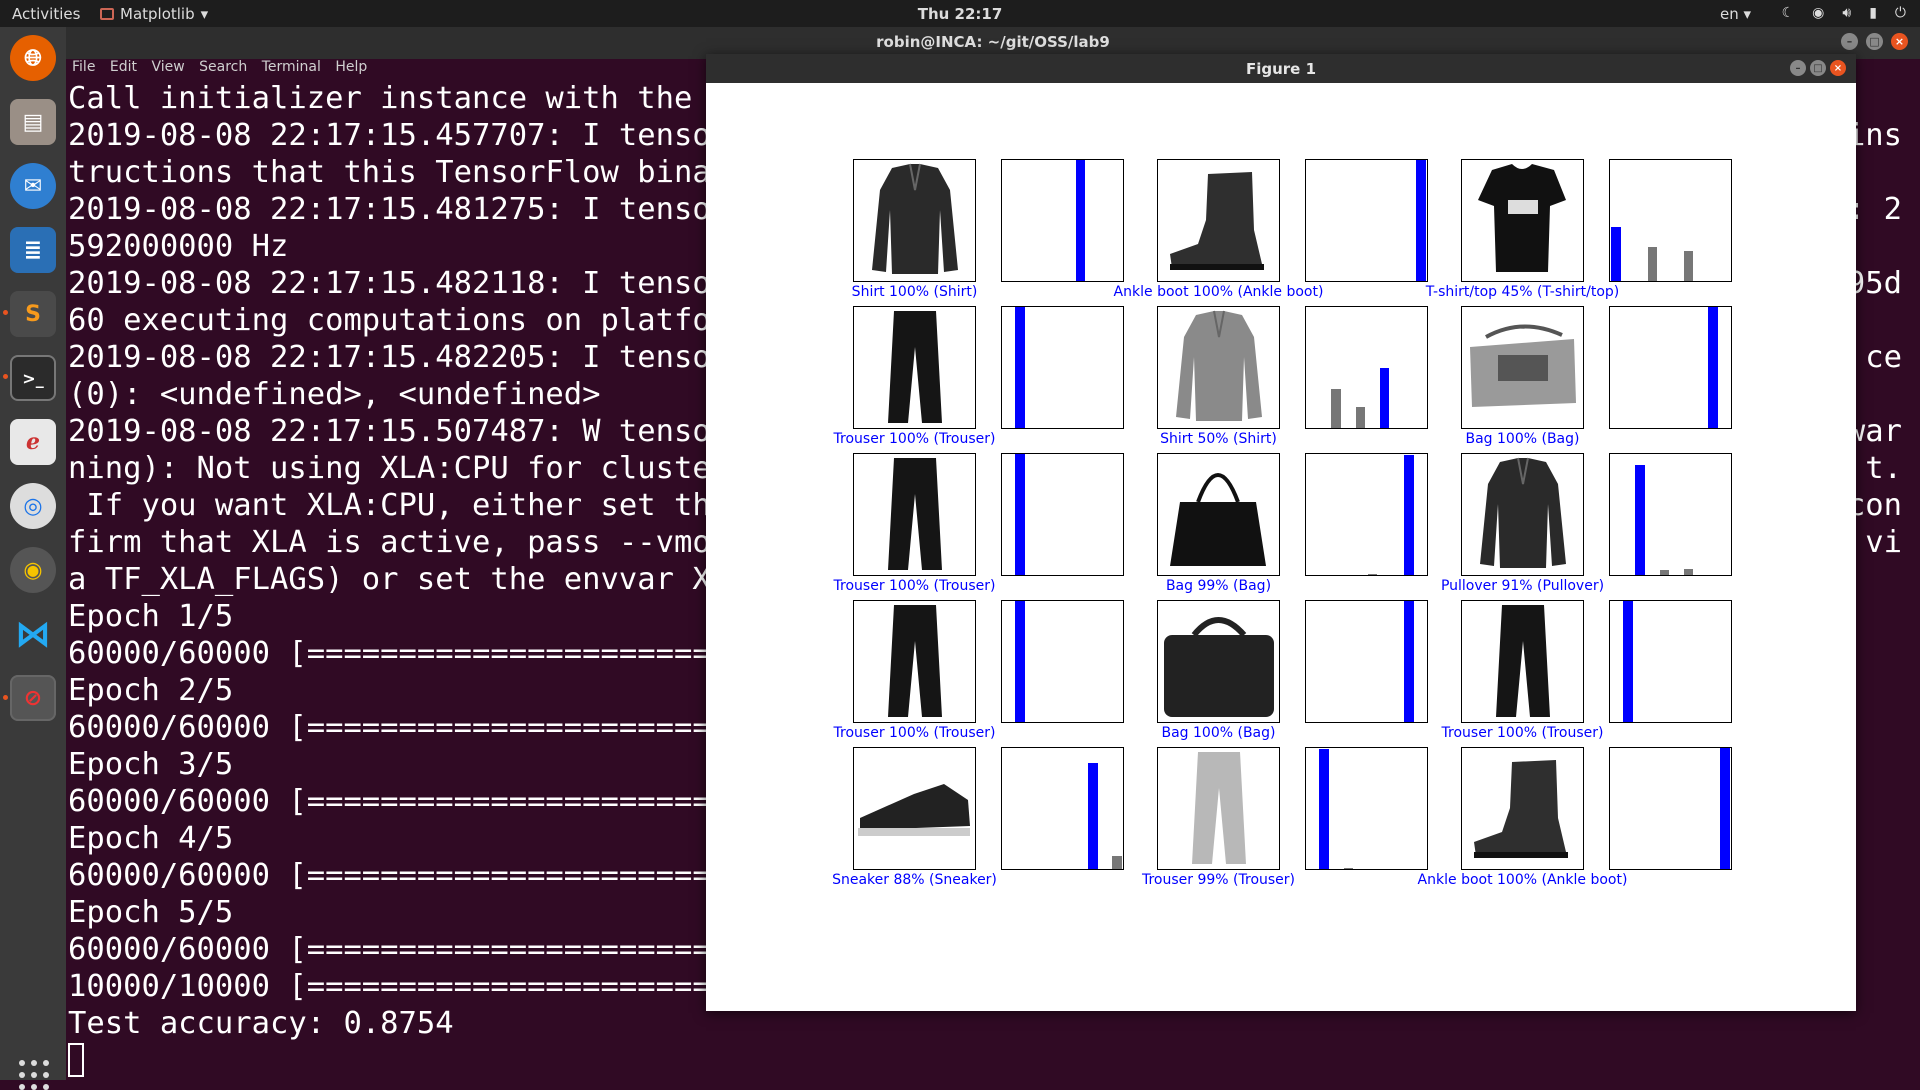 Image resolution: width=1920 pixels, height=1090 pixels. Describe the element at coordinates (1522, 367) in the screenshot. I see `image-axes-bag-open` at that location.